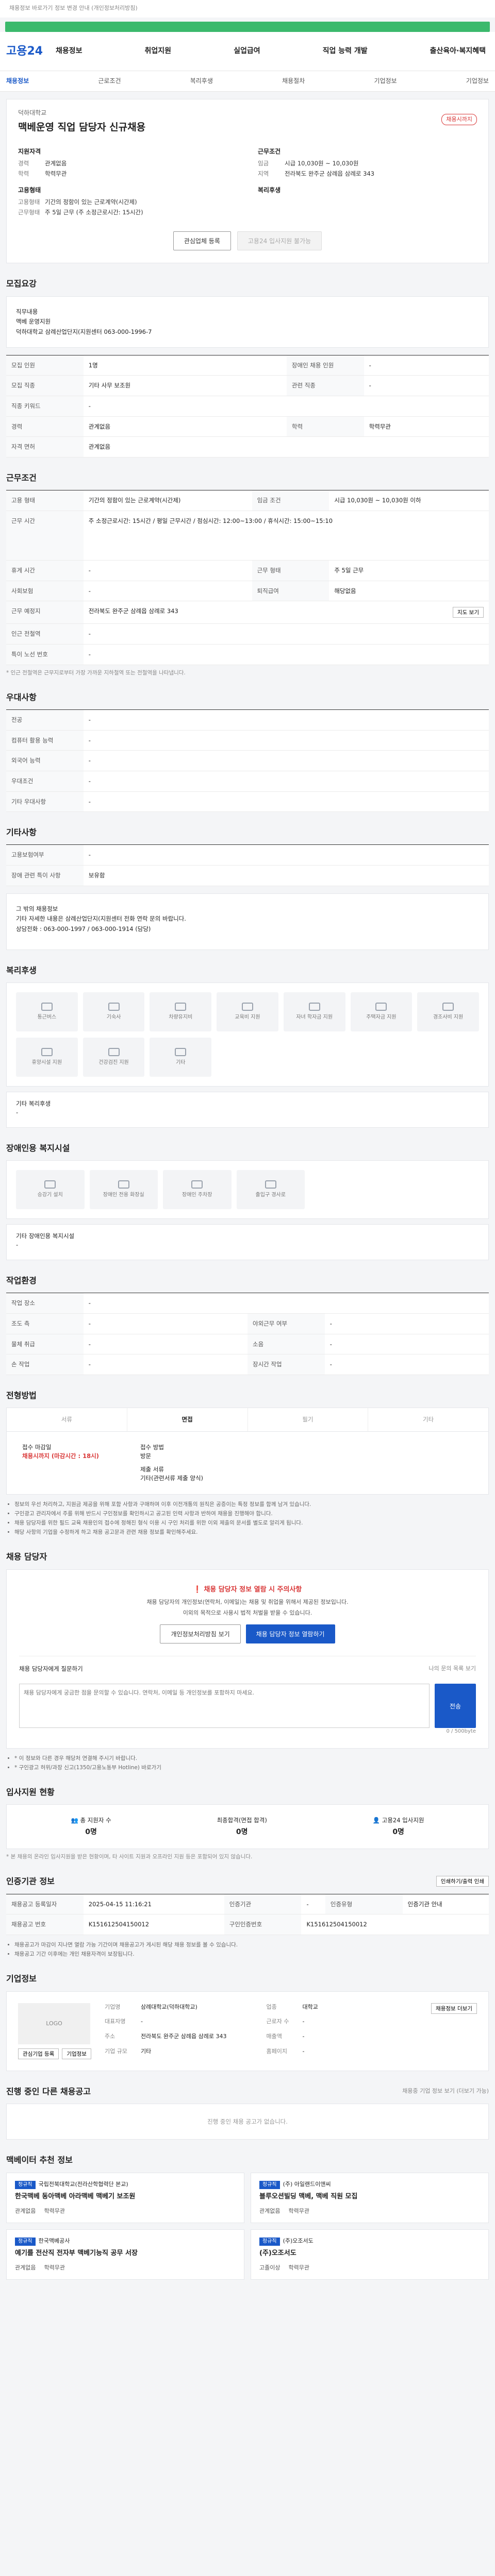 This screenshot has height=2576, width=495. Describe the element at coordinates (458, 51) in the screenshot. I see `nav-item: 출산육아·복지혜택` at that location.